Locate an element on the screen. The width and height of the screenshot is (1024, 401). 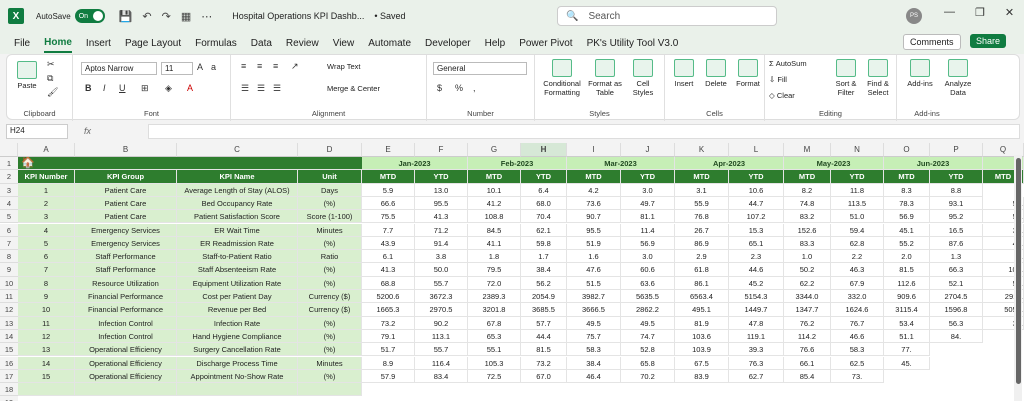
table-cell: 2704.5 is located at coordinates (956, 297).